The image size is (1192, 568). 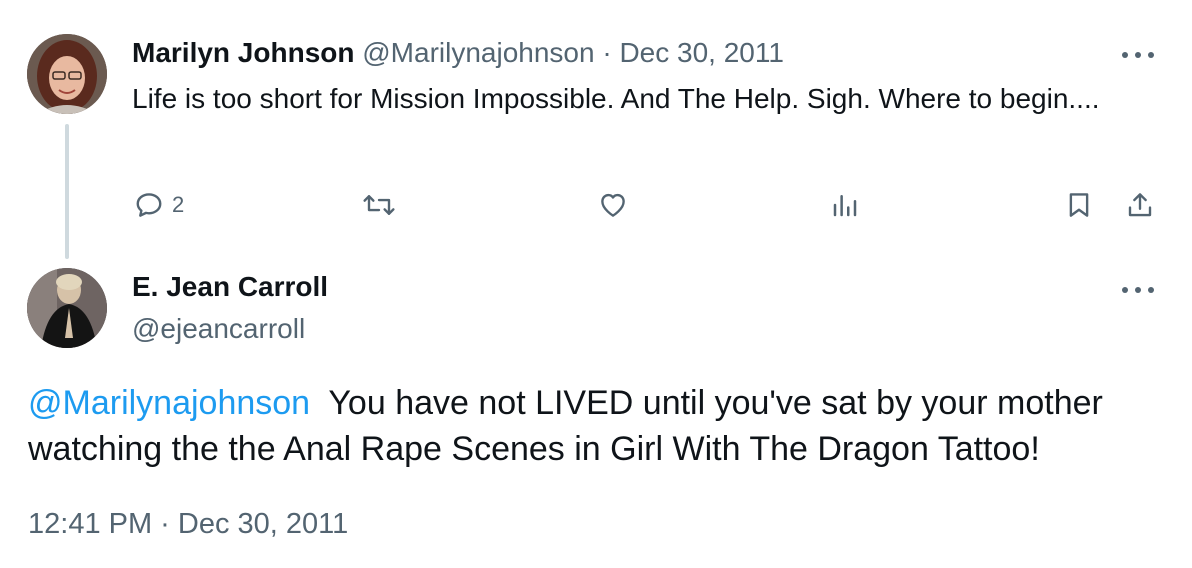 I want to click on reply-button: 2, so click(x=158, y=205).